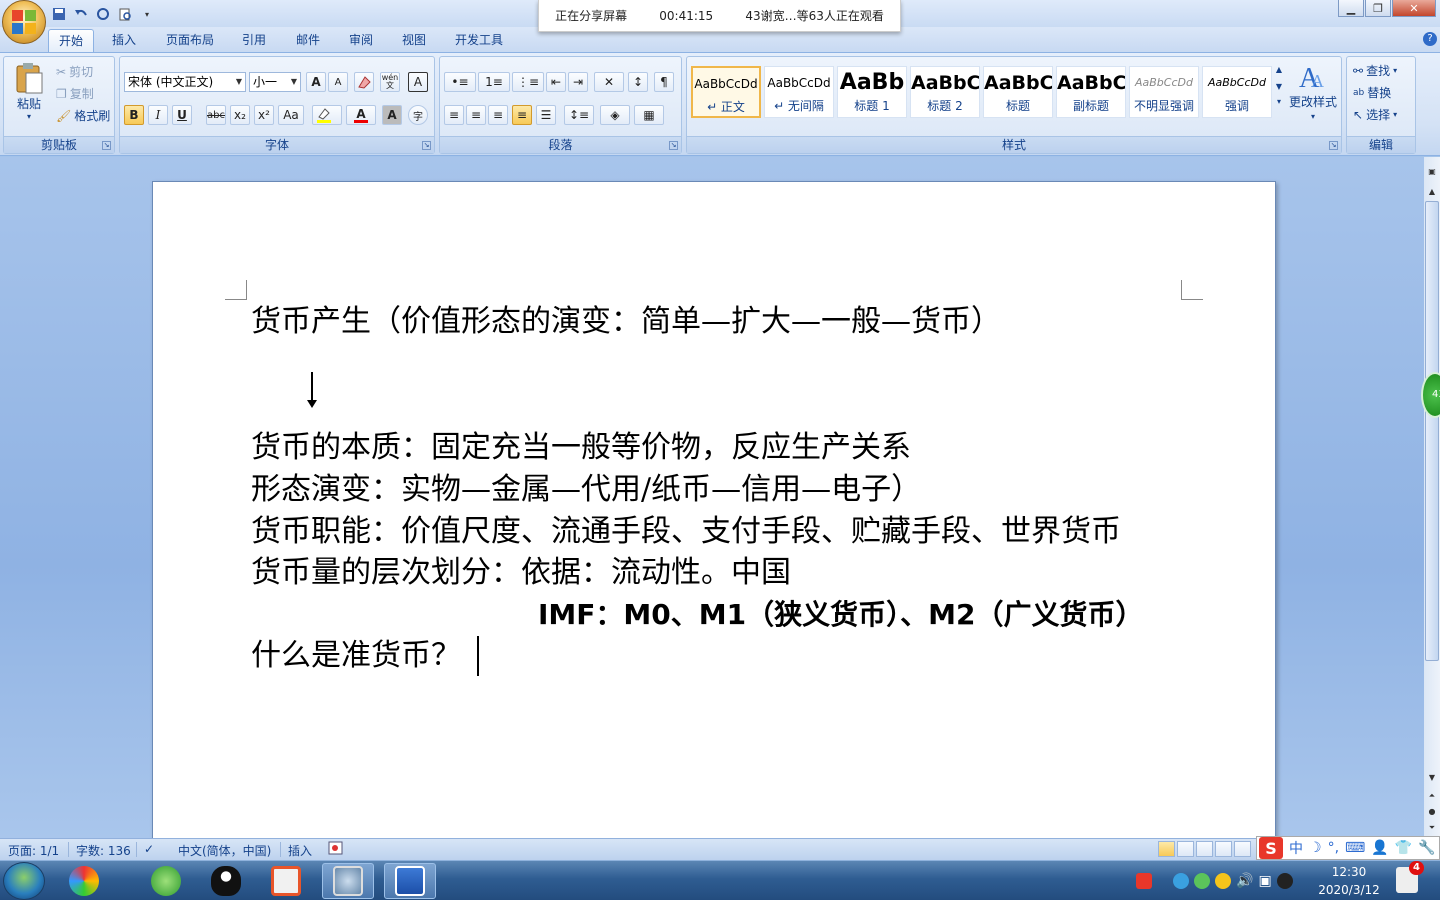 The height and width of the screenshot is (900, 1440). What do you see at coordinates (224, 850) in the screenshot?
I see `status-language: 中文(简体，中国)` at bounding box center [224, 850].